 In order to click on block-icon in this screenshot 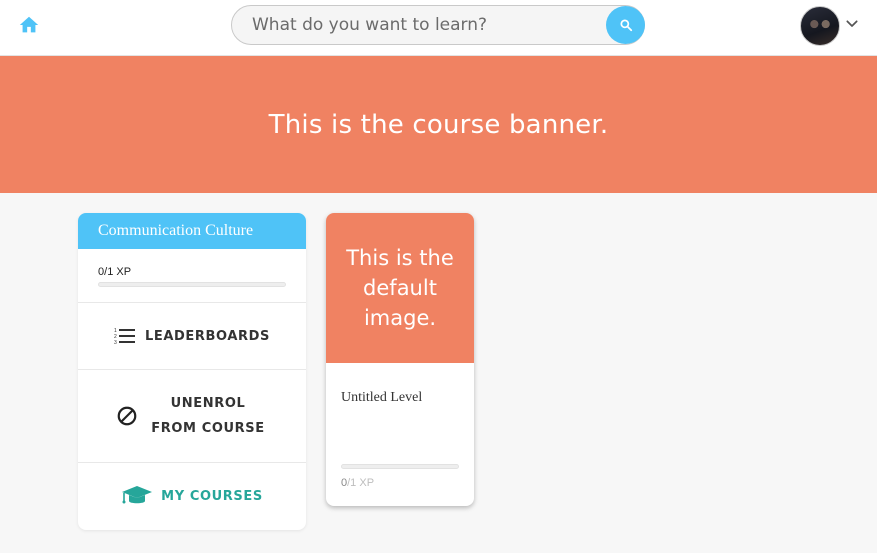, I will do `click(127, 416)`.